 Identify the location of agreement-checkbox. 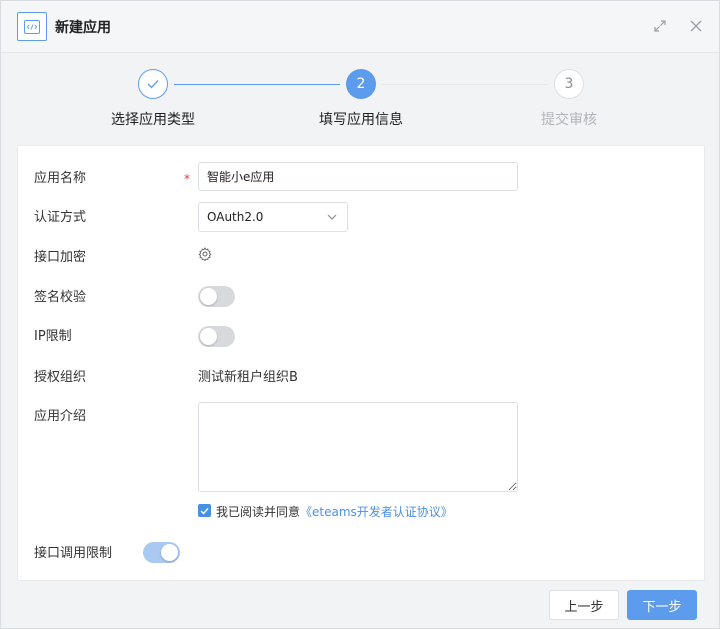
(204, 510).